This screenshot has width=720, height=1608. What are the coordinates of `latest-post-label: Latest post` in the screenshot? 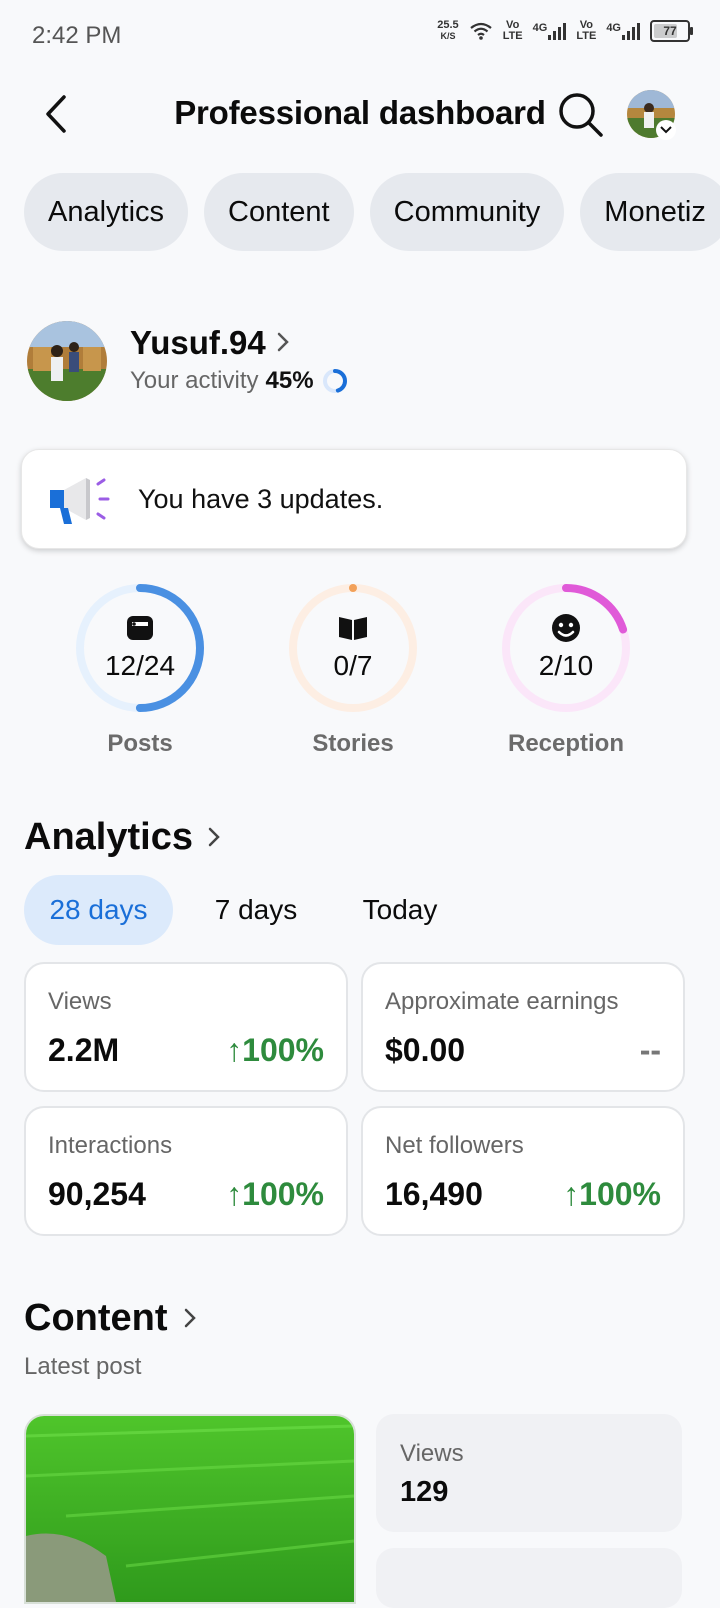 It's located at (83, 1366).